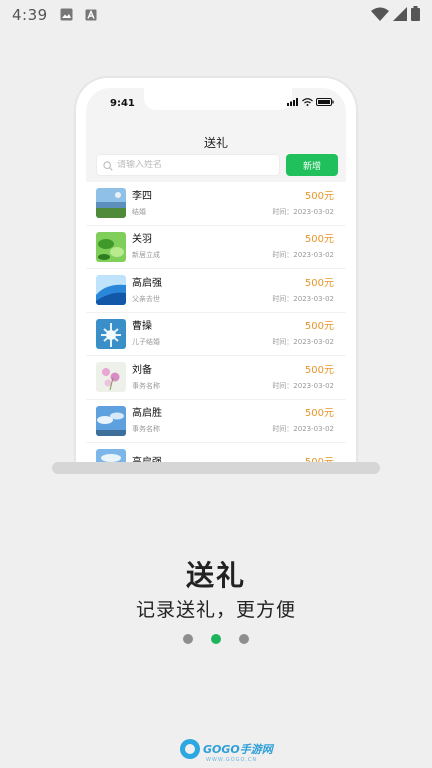 Image resolution: width=432 pixels, height=768 pixels. I want to click on phone-status-icons, so click(310, 102).